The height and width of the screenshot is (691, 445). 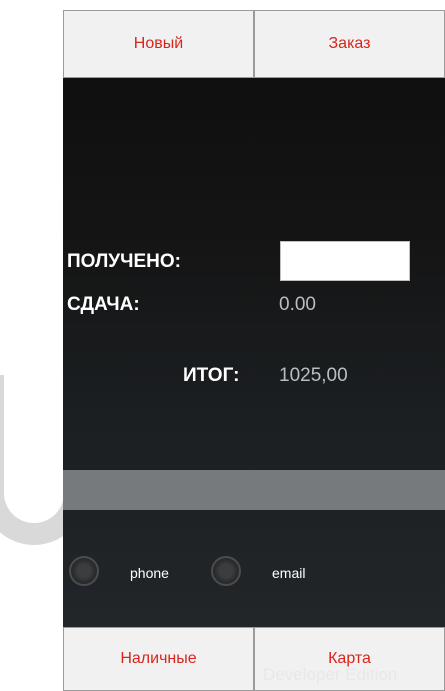 What do you see at coordinates (345, 261) in the screenshot?
I see `received-input` at bounding box center [345, 261].